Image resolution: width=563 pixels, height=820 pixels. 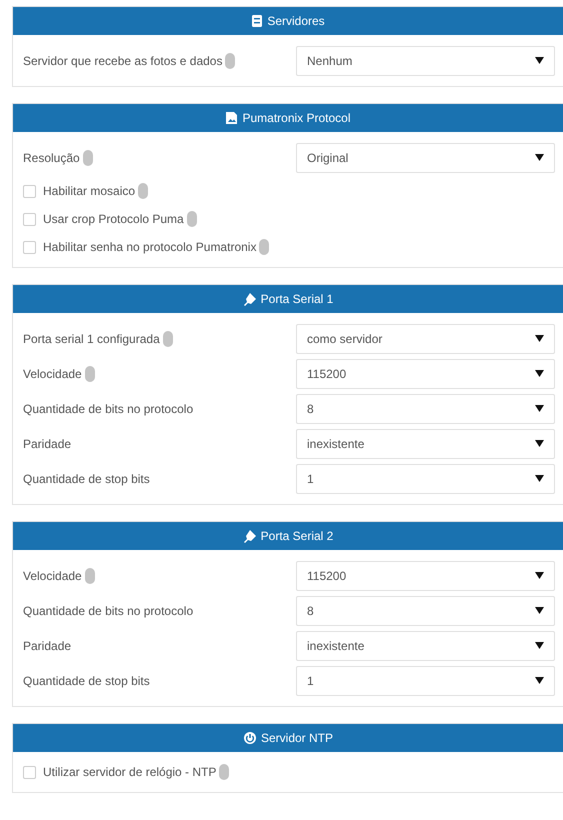 What do you see at coordinates (149, 247) in the screenshot?
I see `checkbox-label: Habilitar senha no protocolo Pumatronix` at bounding box center [149, 247].